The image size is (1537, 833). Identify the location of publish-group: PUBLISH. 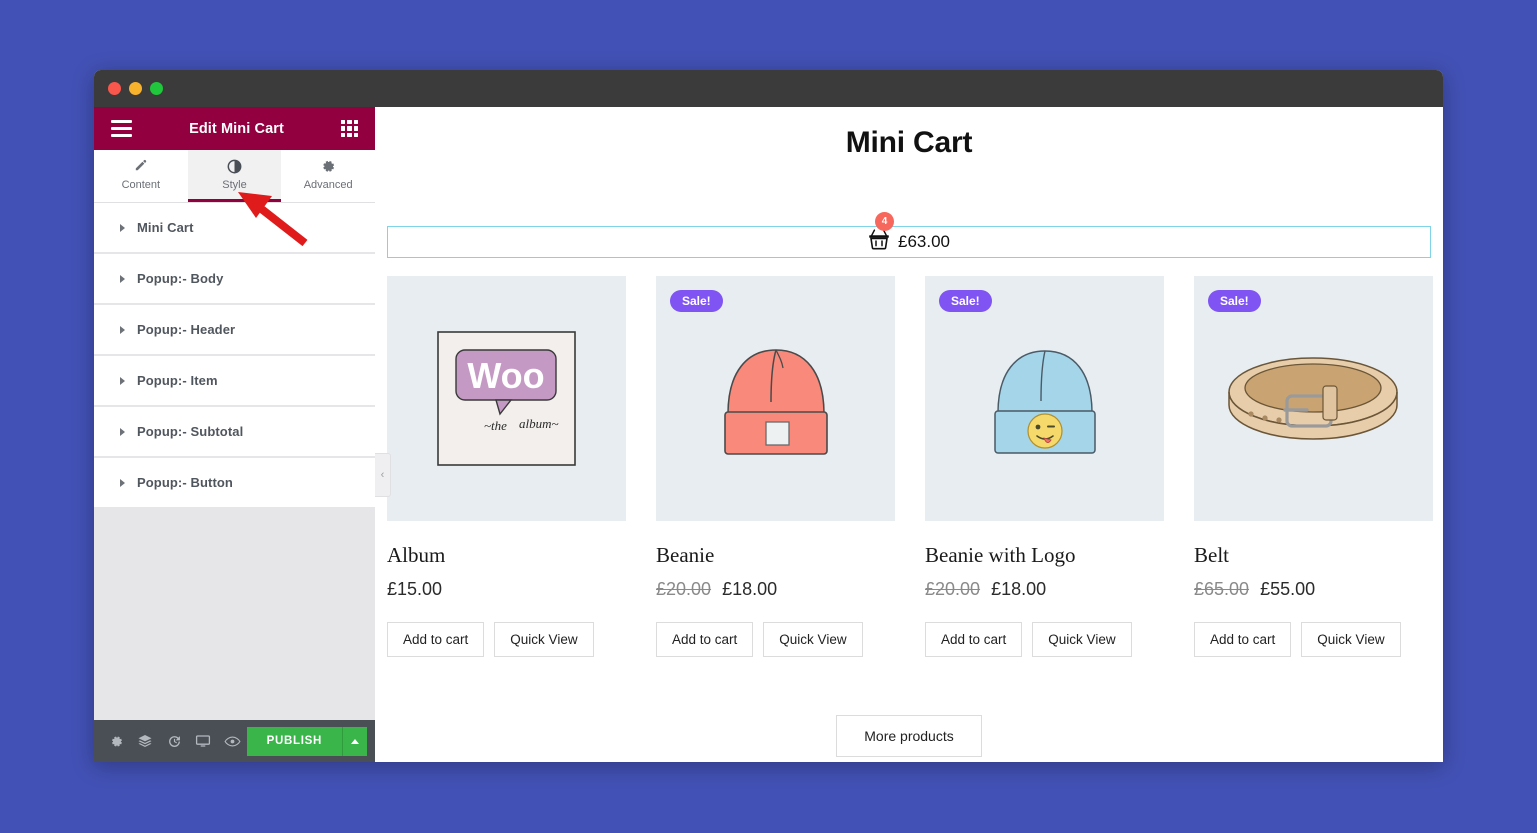
(306, 741).